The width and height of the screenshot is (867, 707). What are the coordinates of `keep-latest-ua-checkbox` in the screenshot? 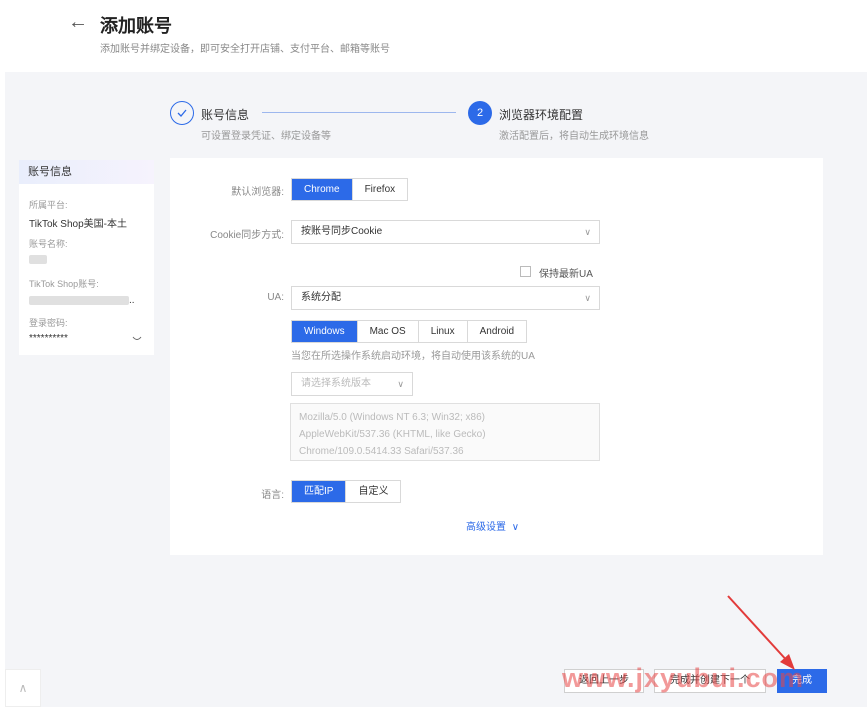 It's located at (525, 271).